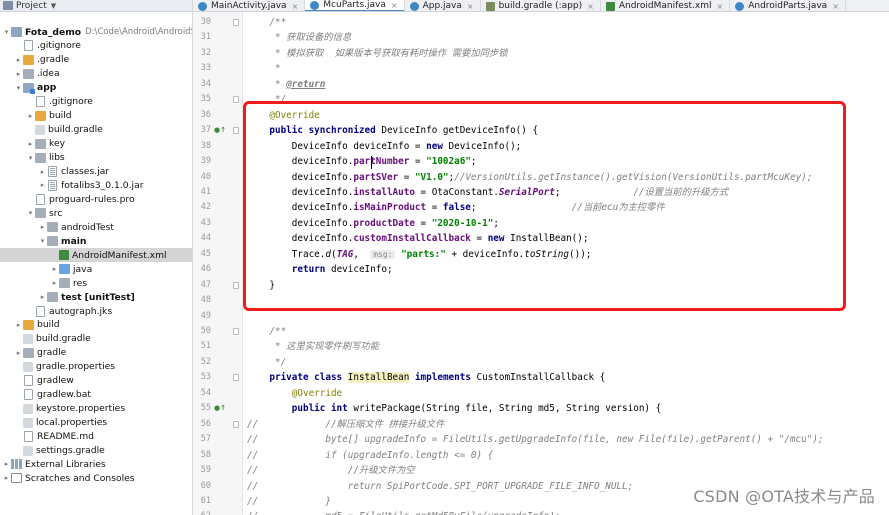 The width and height of the screenshot is (889, 515). What do you see at coordinates (784, 496) in the screenshot?
I see `watermark: CSDN @OTA技术与产品` at bounding box center [784, 496].